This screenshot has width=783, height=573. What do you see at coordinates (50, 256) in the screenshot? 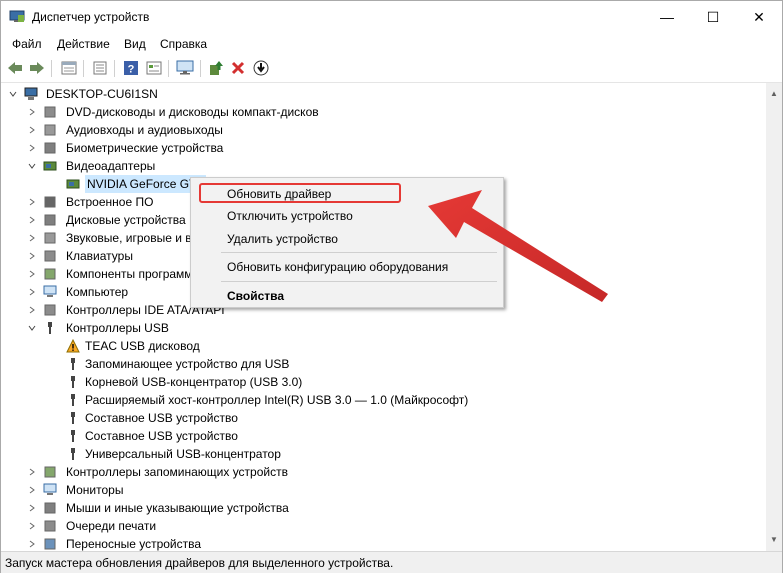
I see `keyboard-icon` at bounding box center [50, 256].